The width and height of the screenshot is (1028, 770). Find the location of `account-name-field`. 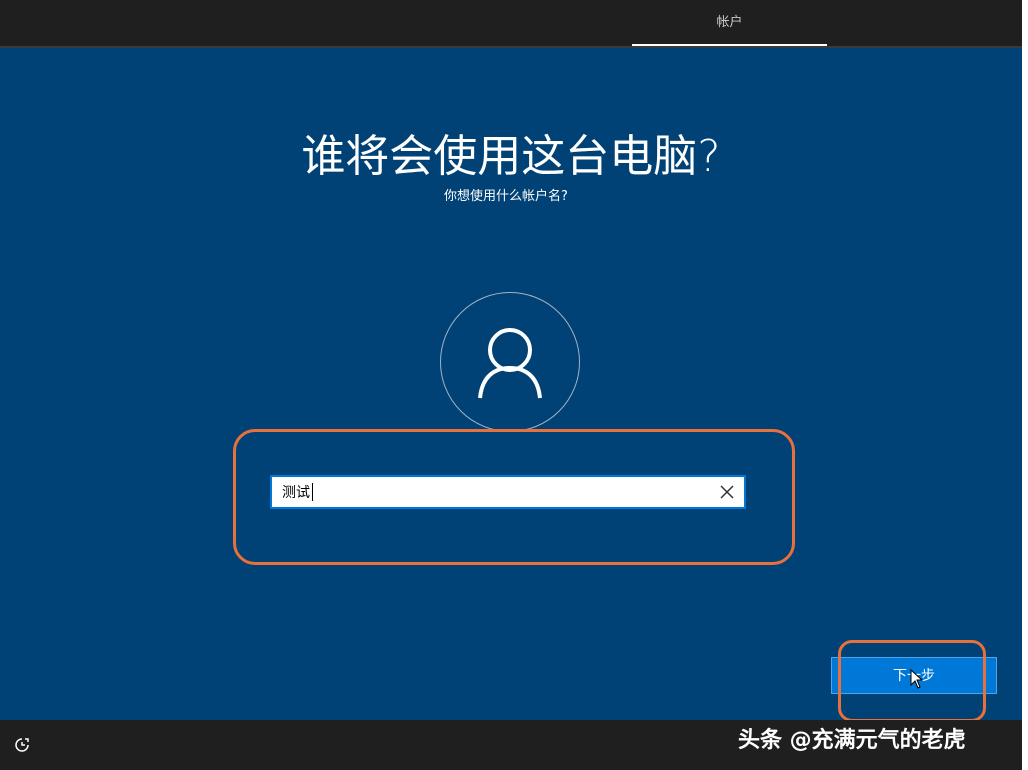

account-name-field is located at coordinates (508, 492).